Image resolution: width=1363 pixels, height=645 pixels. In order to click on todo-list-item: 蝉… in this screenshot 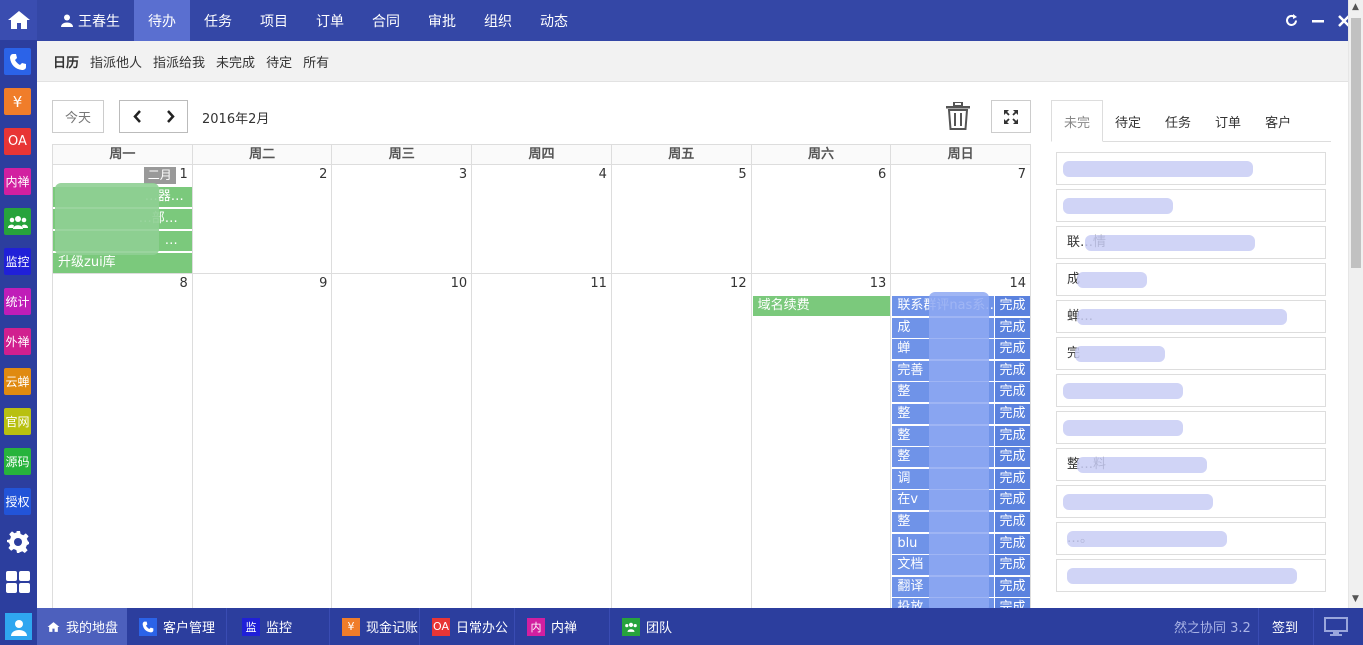, I will do `click(1191, 316)`.